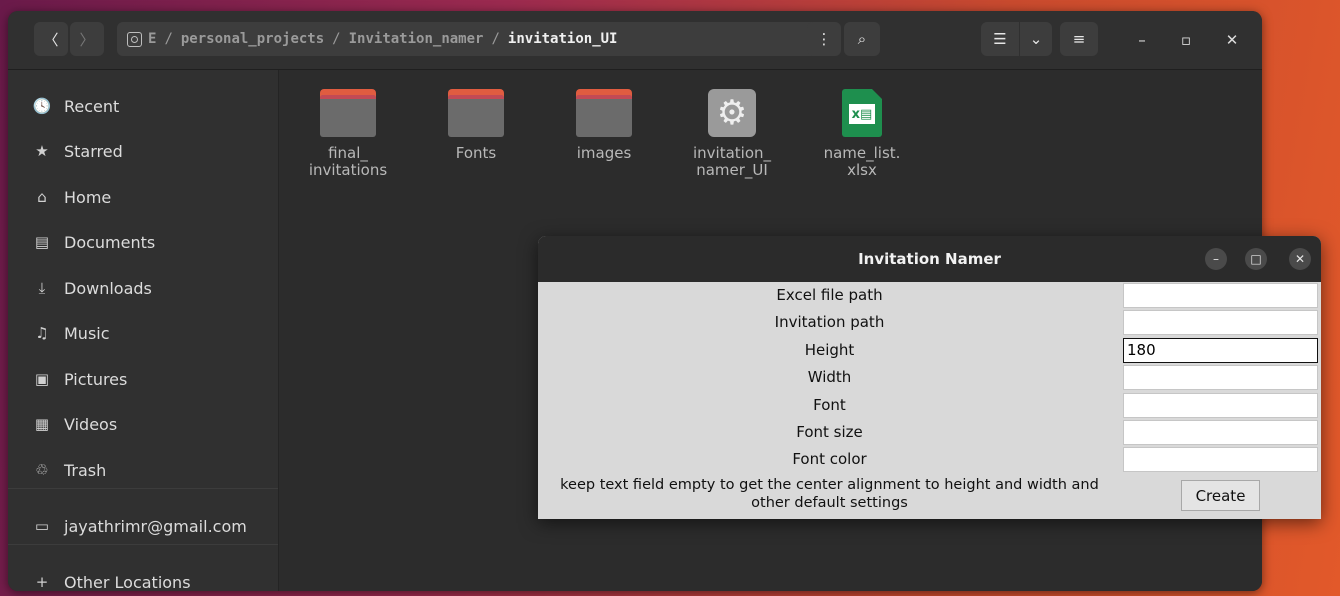 The image size is (1340, 596). I want to click on sidebar-item-home: ⌂ Home, so click(143, 197).